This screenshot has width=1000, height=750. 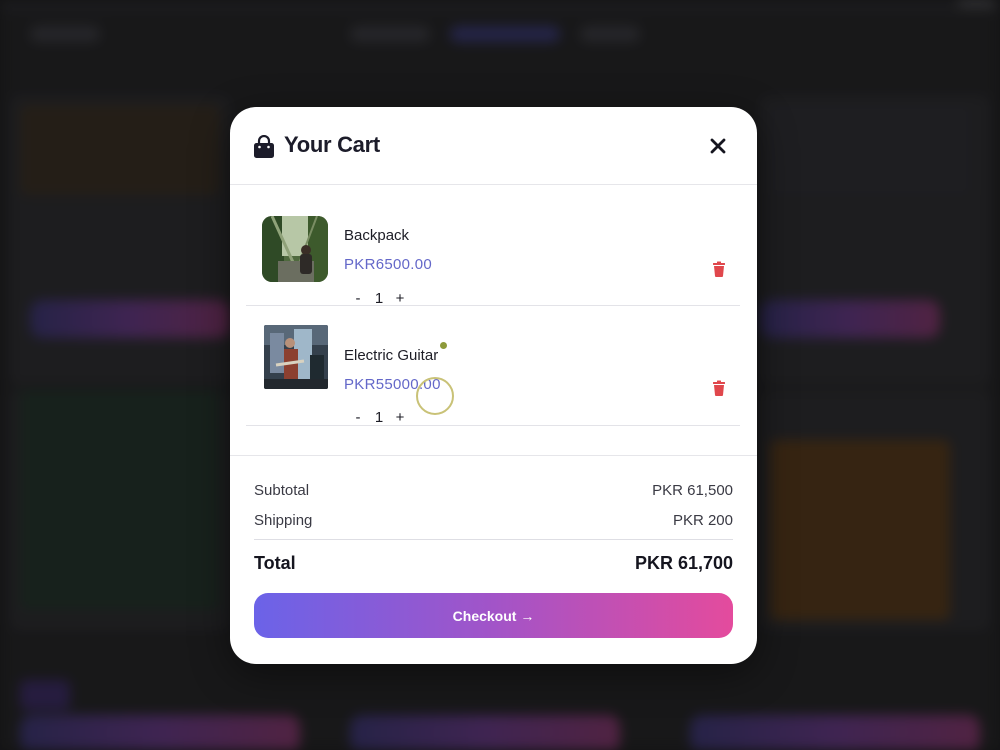 I want to click on subtotal-value: PKR 61,500, so click(x=692, y=490).